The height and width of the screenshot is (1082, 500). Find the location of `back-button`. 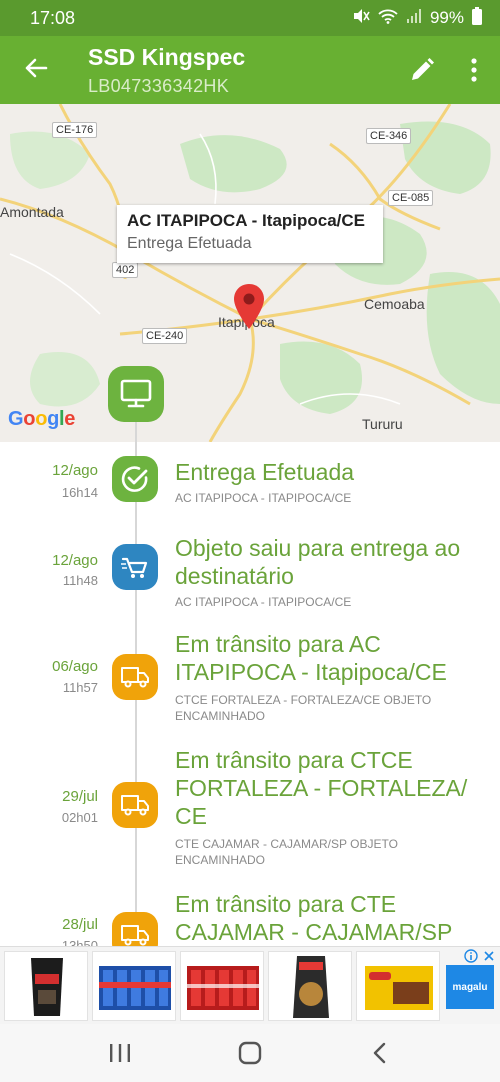

back-button is located at coordinates (36, 68).